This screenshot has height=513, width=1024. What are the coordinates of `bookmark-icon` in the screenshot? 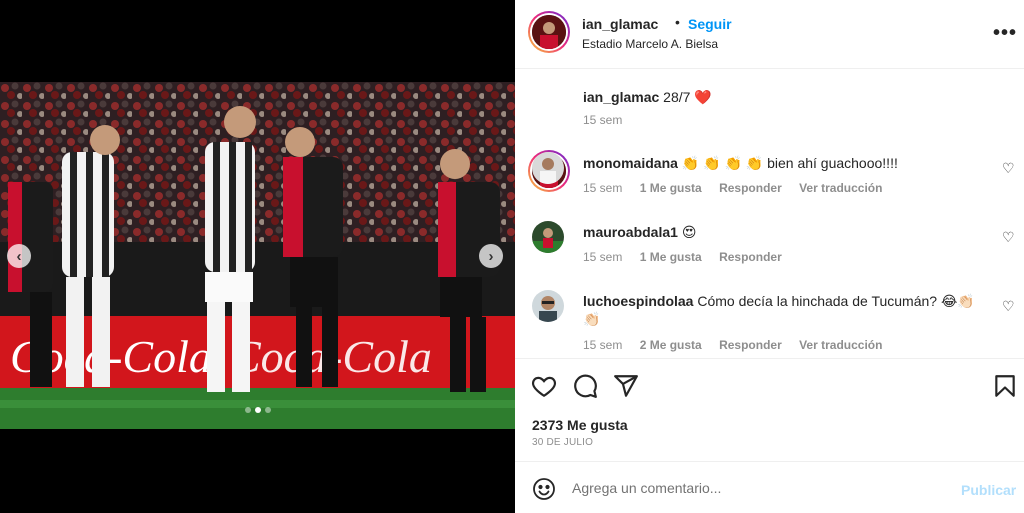 It's located at (1005, 386).